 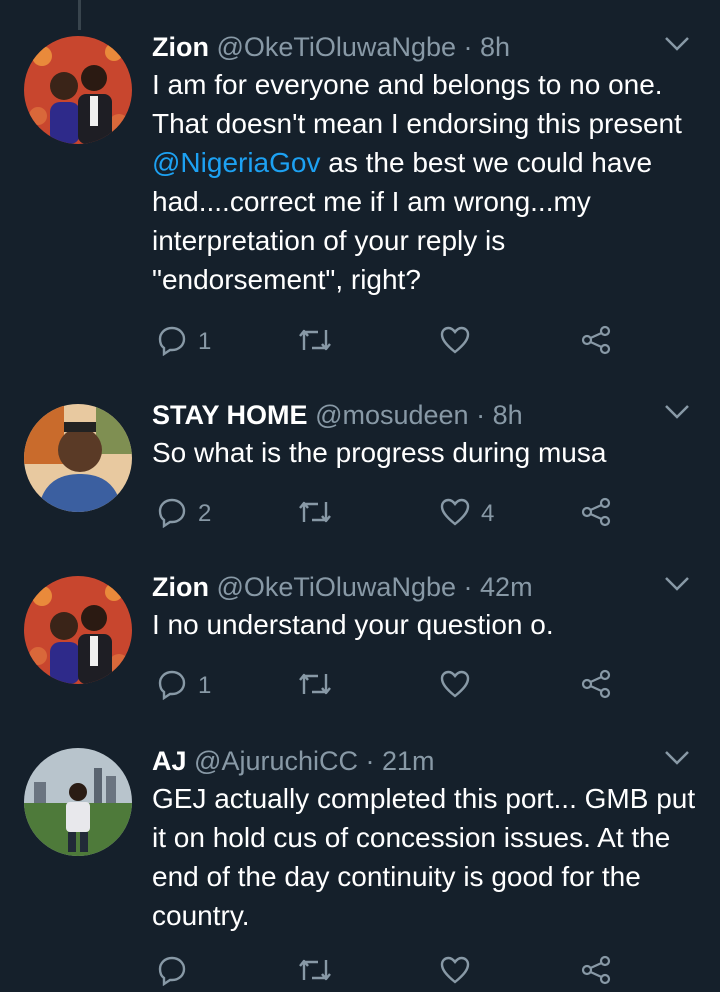 I want to click on reply-count: 2, so click(x=205, y=513).